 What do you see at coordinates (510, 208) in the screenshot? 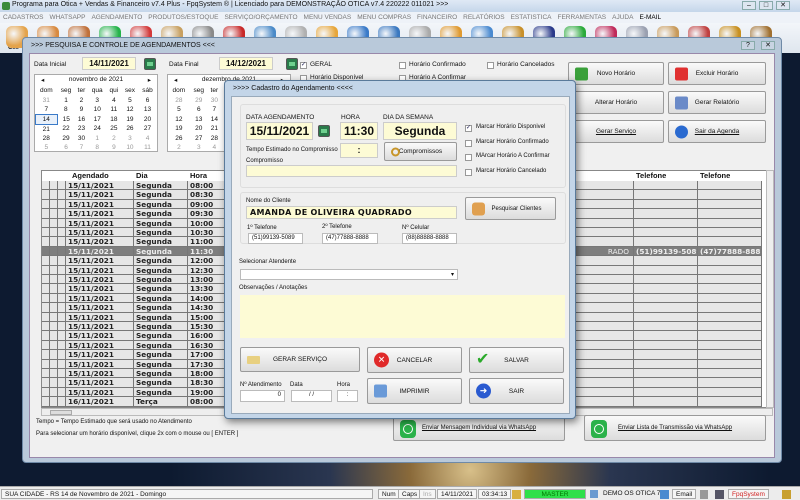
I see `pesquisar-clientes-button: Pesquisar Clientes` at bounding box center [510, 208].